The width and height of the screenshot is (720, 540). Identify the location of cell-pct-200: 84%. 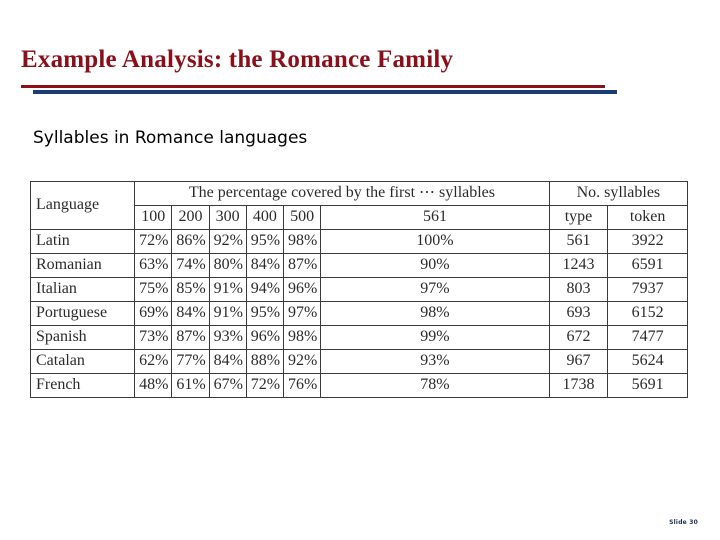
(190, 313).